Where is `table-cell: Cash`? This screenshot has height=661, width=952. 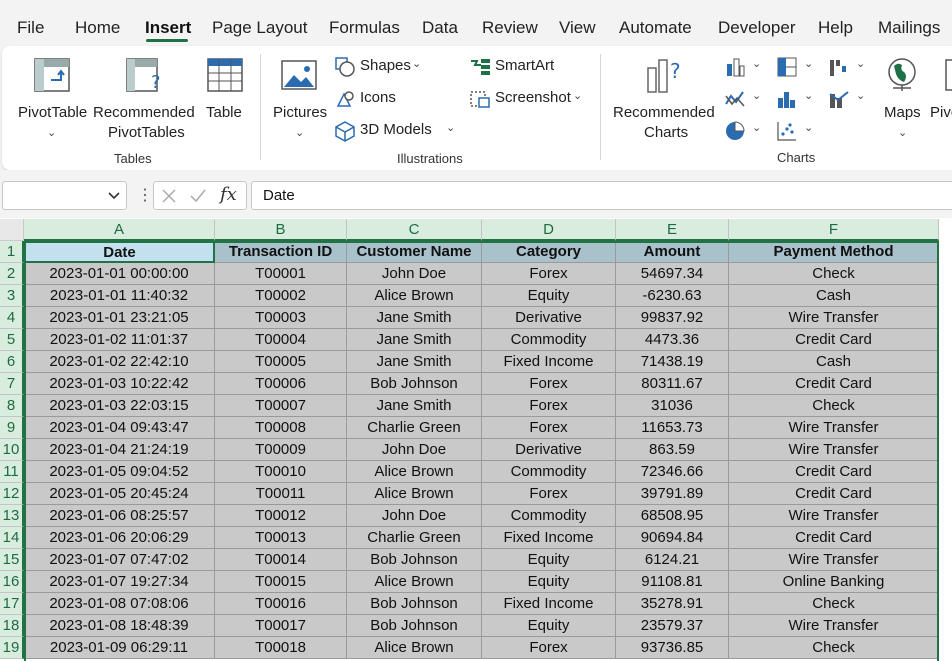 table-cell: Cash is located at coordinates (834, 362).